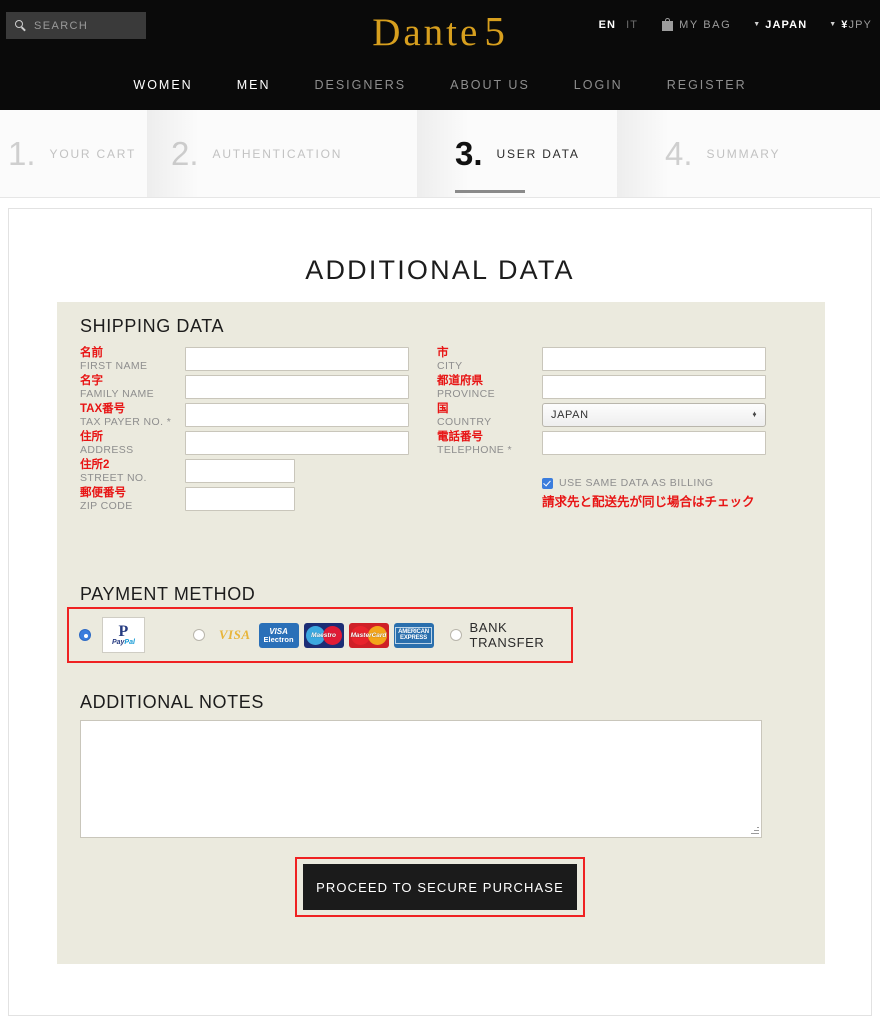  I want to click on country-select: JAPAN ▲ ▼, so click(654, 415).